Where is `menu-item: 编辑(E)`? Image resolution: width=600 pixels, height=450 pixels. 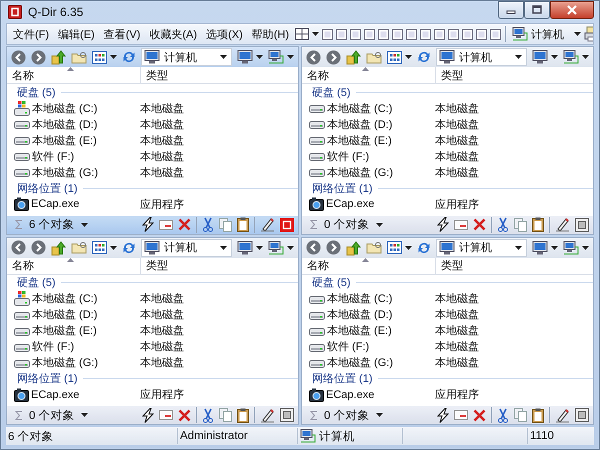 menu-item: 编辑(E) is located at coordinates (76, 34).